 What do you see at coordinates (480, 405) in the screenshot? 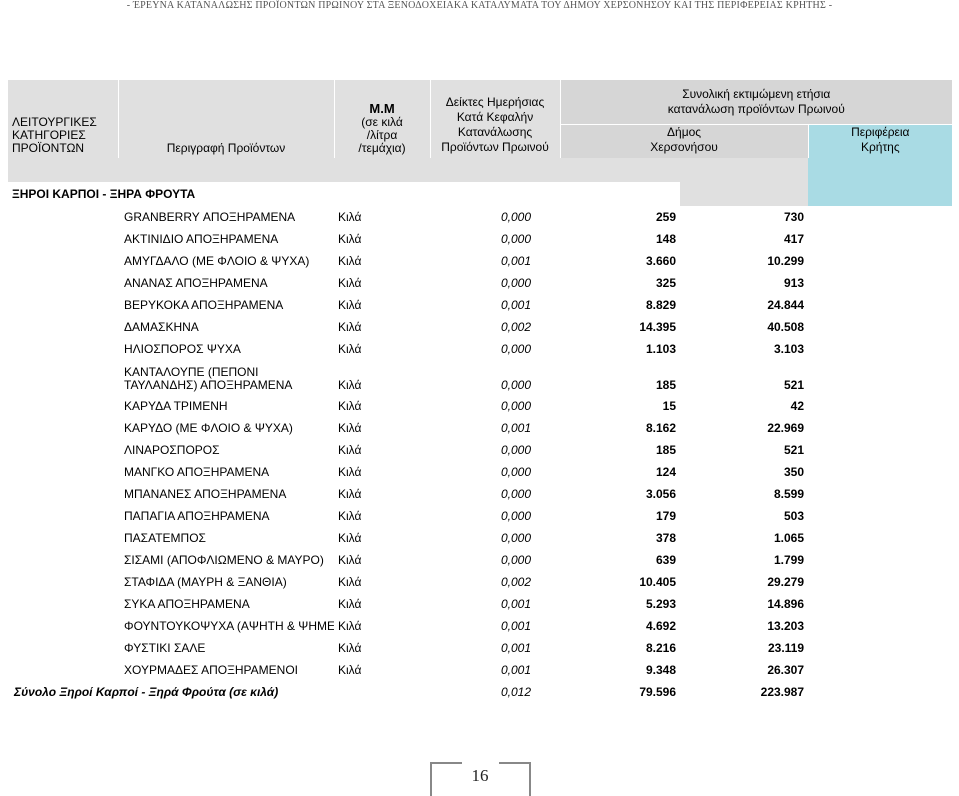
I see `table-row: ΚΑΡΥΔΑ ΤΡΙΜΕΝΗ Κιλά 0,000 15 42` at bounding box center [480, 405].